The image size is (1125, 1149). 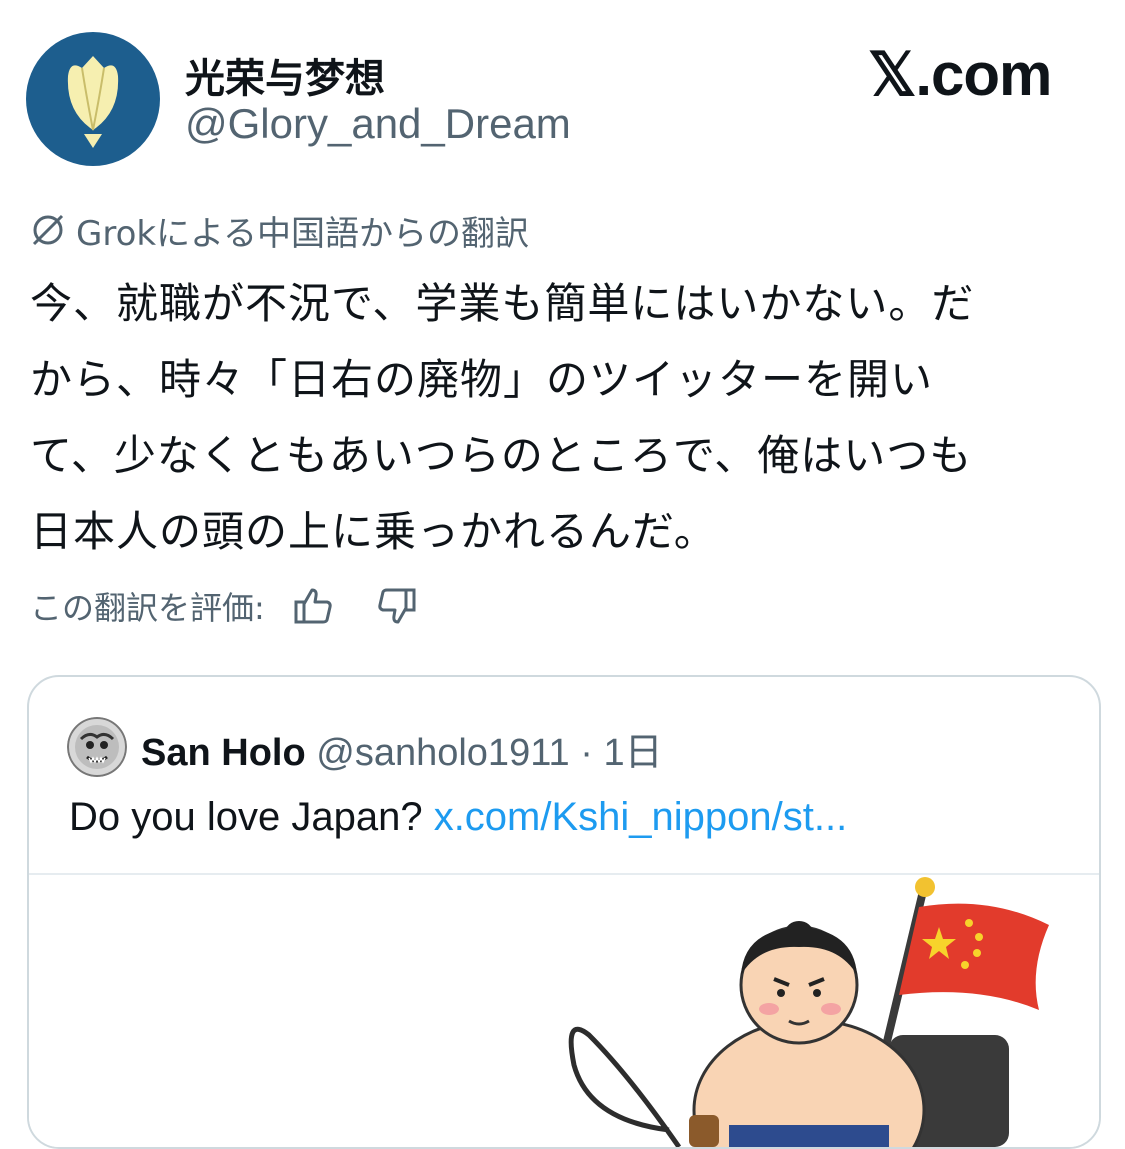 What do you see at coordinates (378, 124) in the screenshot?
I see `user-handle: @Glory_and_Dream` at bounding box center [378, 124].